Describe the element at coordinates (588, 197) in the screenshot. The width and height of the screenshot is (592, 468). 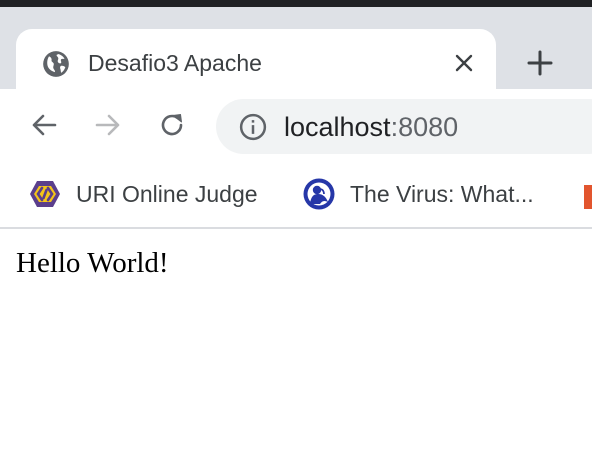
I see `bookmark-overflow-icon` at that location.